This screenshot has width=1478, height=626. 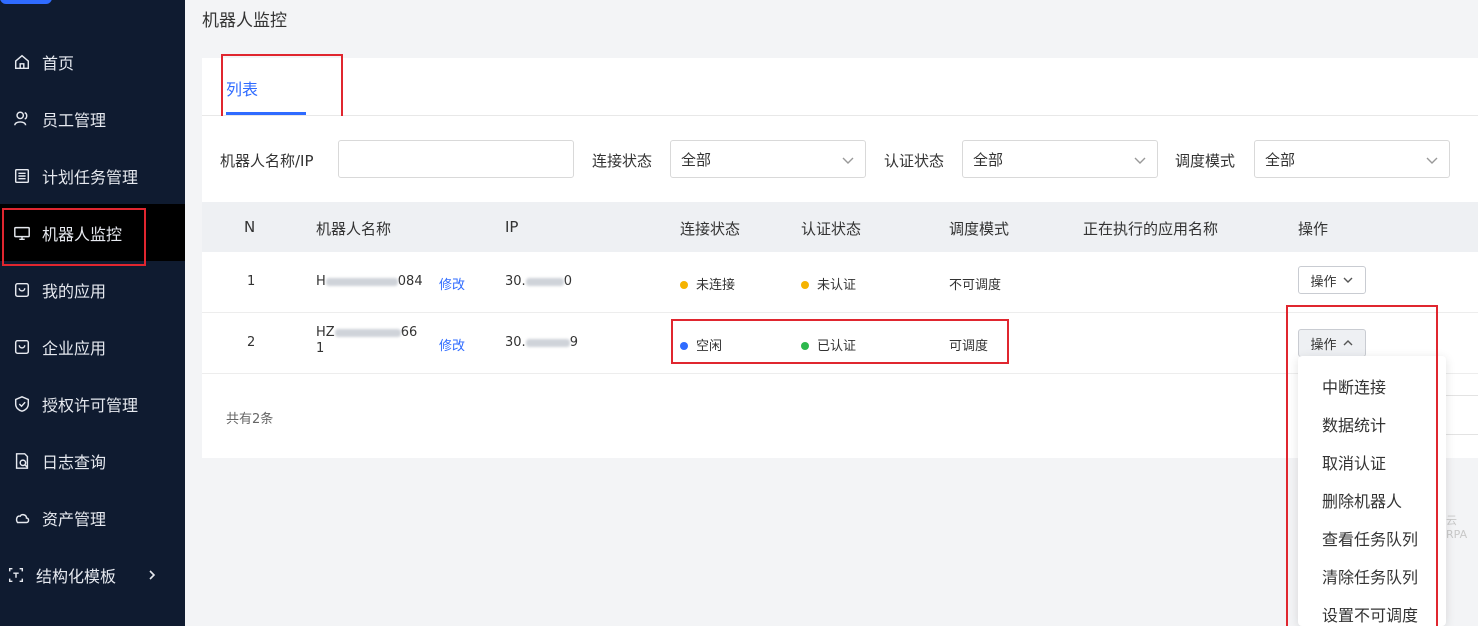 What do you see at coordinates (74, 348) in the screenshot?
I see `sidebar-item-label: 企业应用` at bounding box center [74, 348].